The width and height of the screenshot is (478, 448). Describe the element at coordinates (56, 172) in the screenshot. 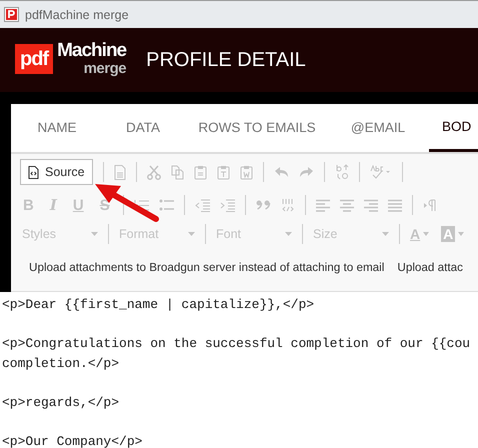

I see `source-button: Source` at that location.